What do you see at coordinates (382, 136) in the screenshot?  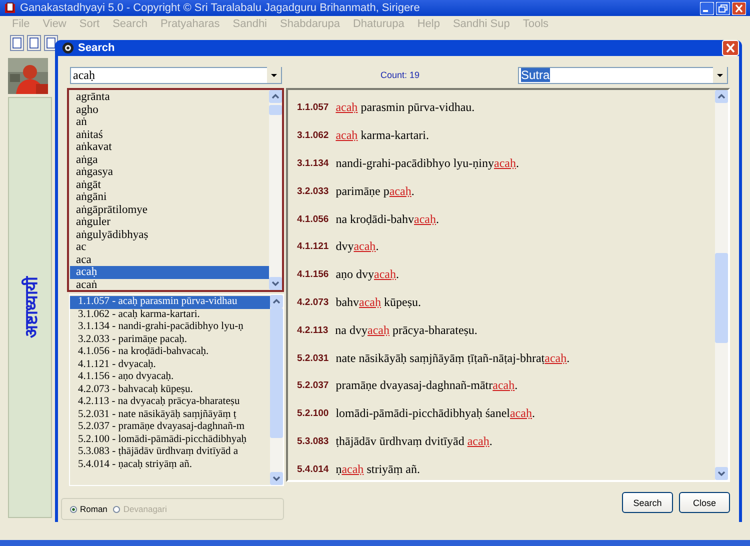 I see `sutra-text: acaḥ karma-kartari.` at bounding box center [382, 136].